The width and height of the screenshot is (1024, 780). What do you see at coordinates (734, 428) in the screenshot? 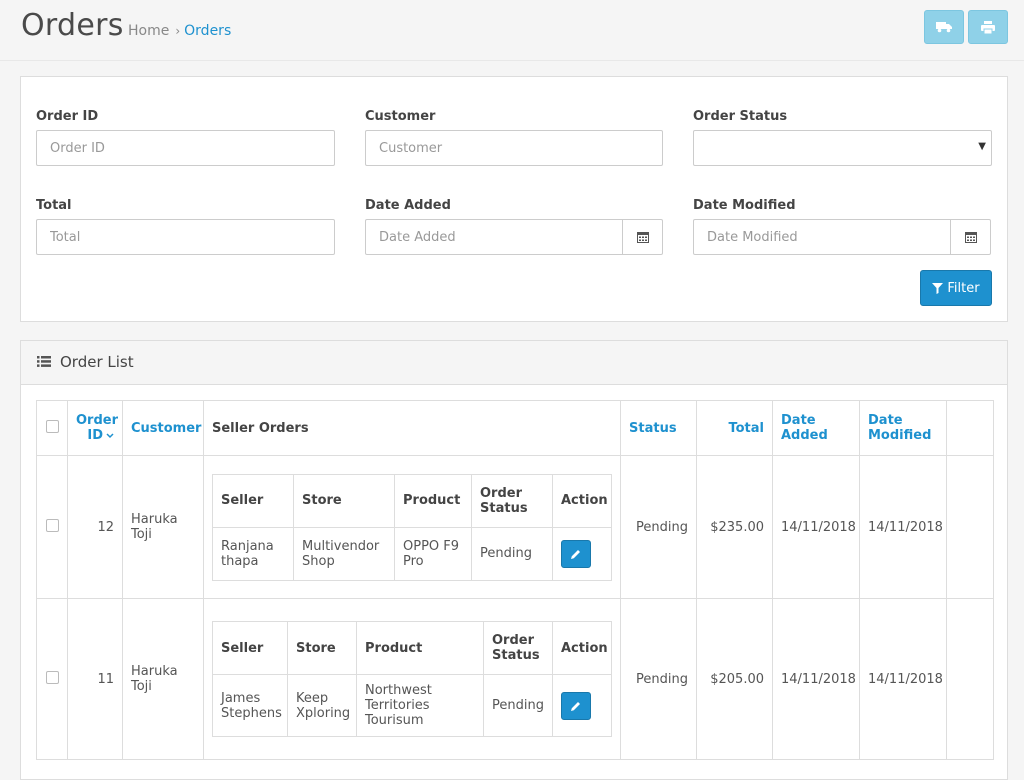
I see `col-total: Total` at bounding box center [734, 428].